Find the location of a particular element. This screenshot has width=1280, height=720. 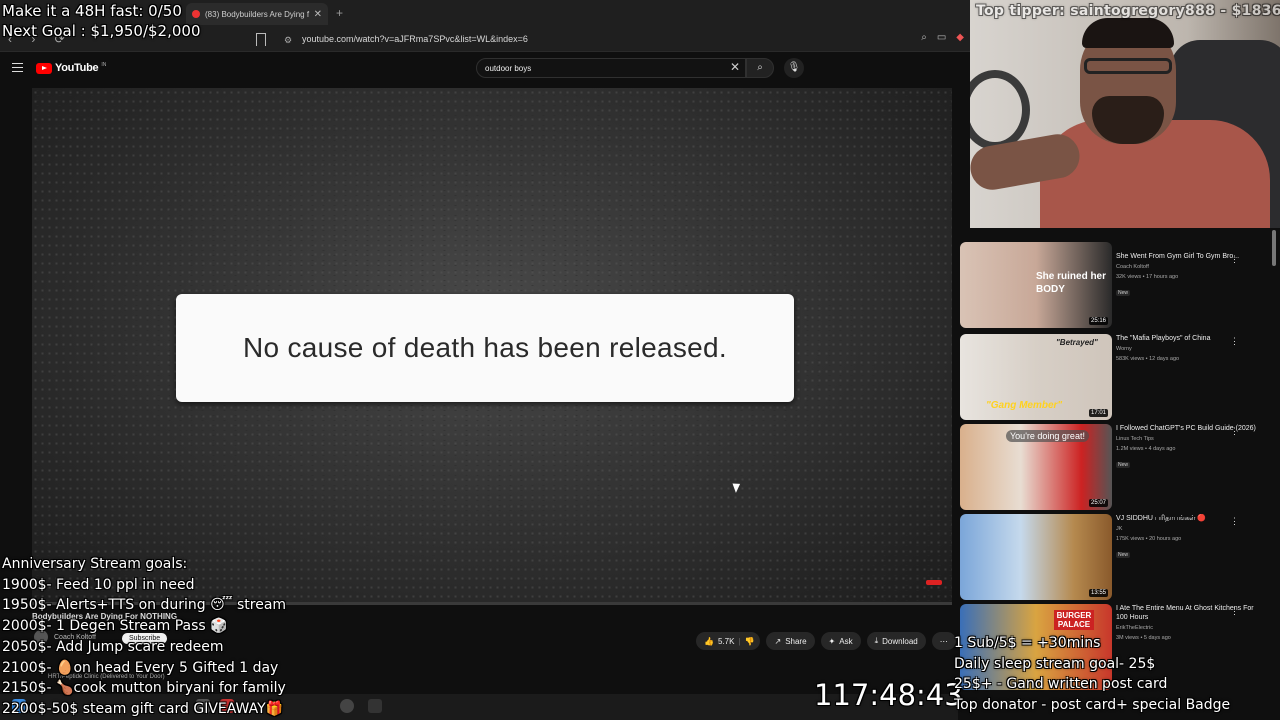

video-duration: 25:16 is located at coordinates (1098, 321).